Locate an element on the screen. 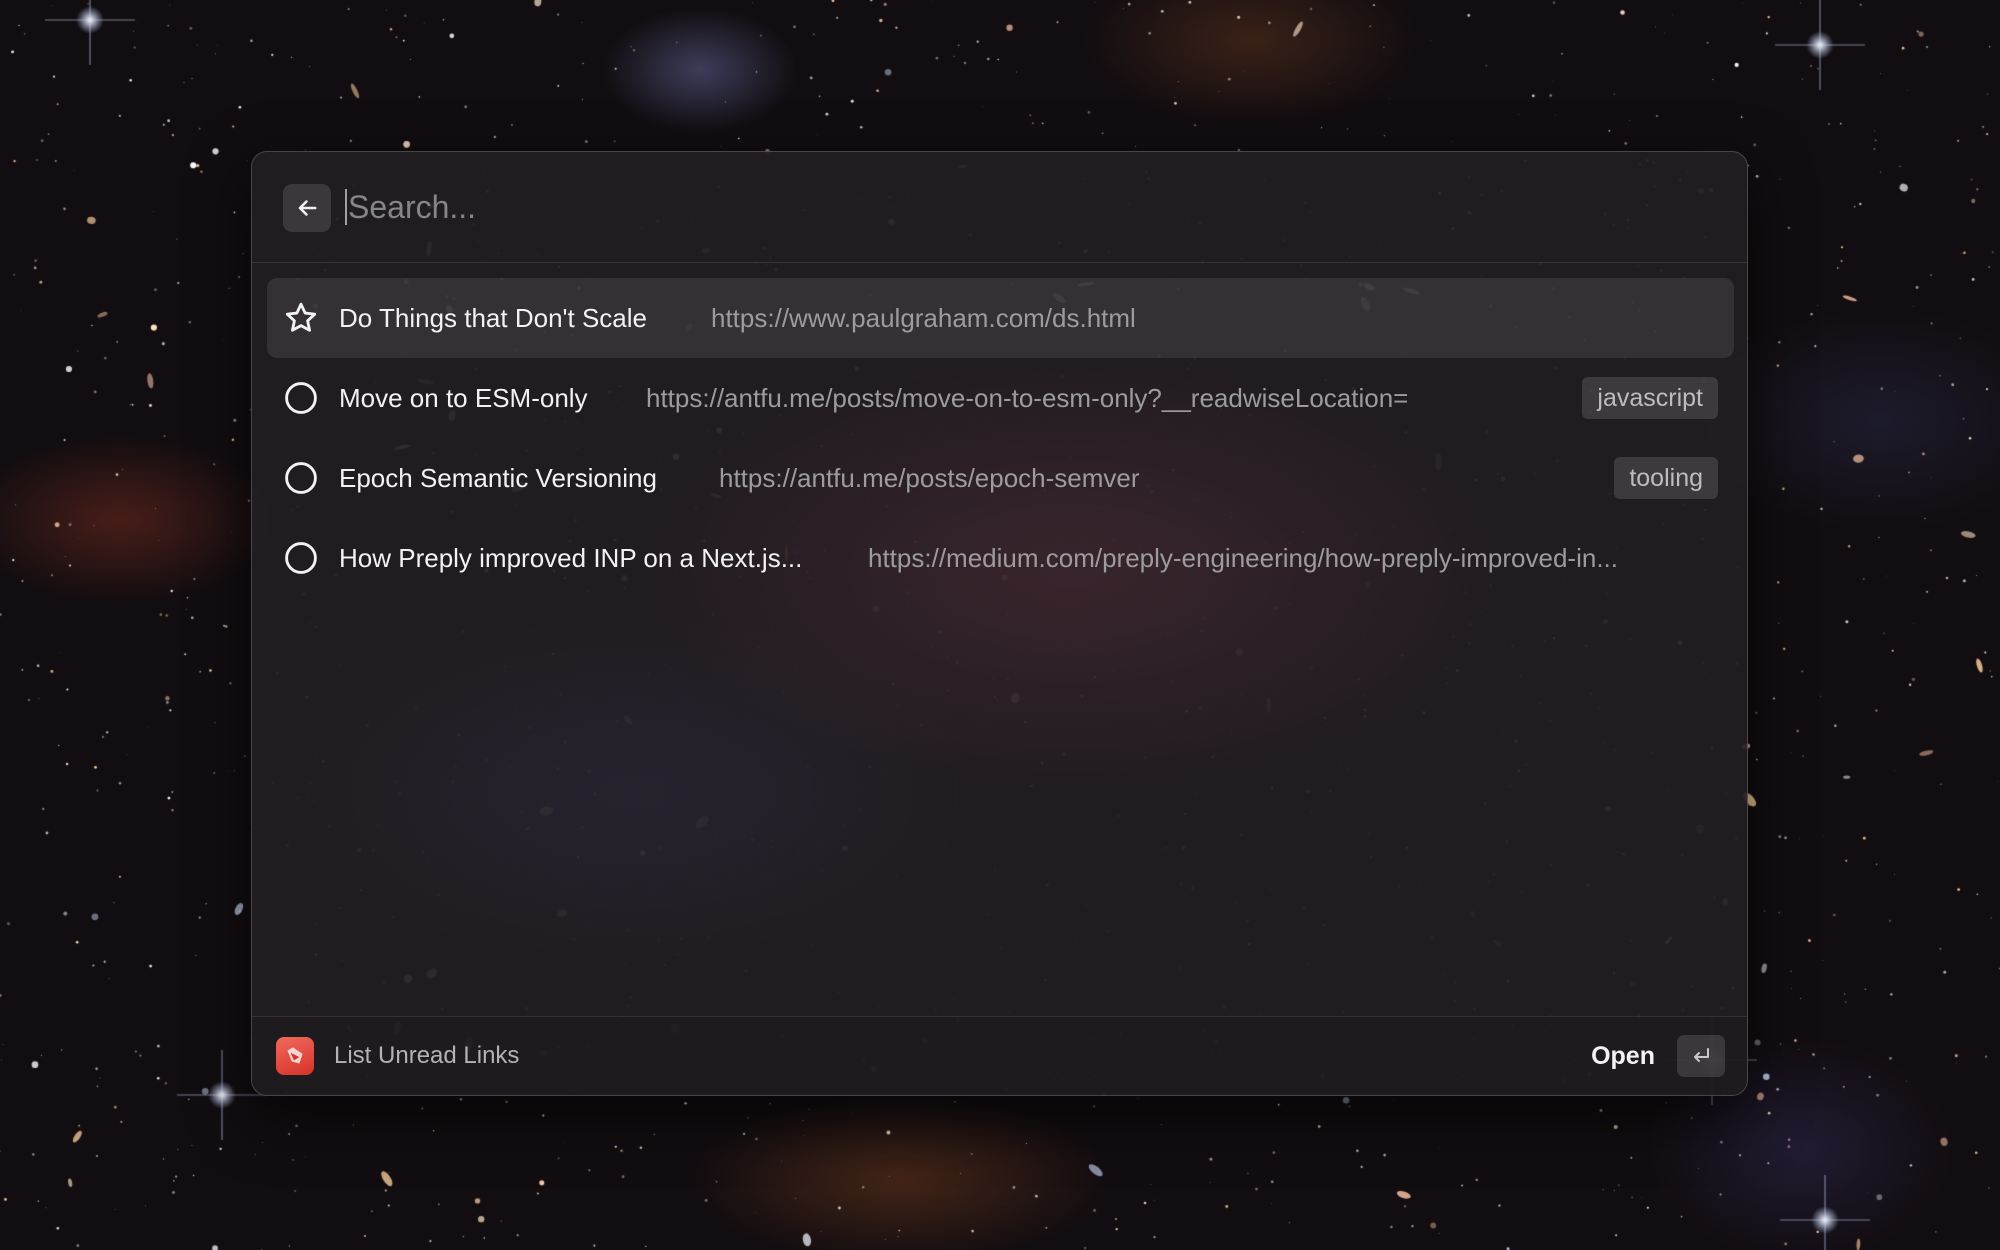 The image size is (2000, 1250). command-title: List Unread Links is located at coordinates (427, 1055).